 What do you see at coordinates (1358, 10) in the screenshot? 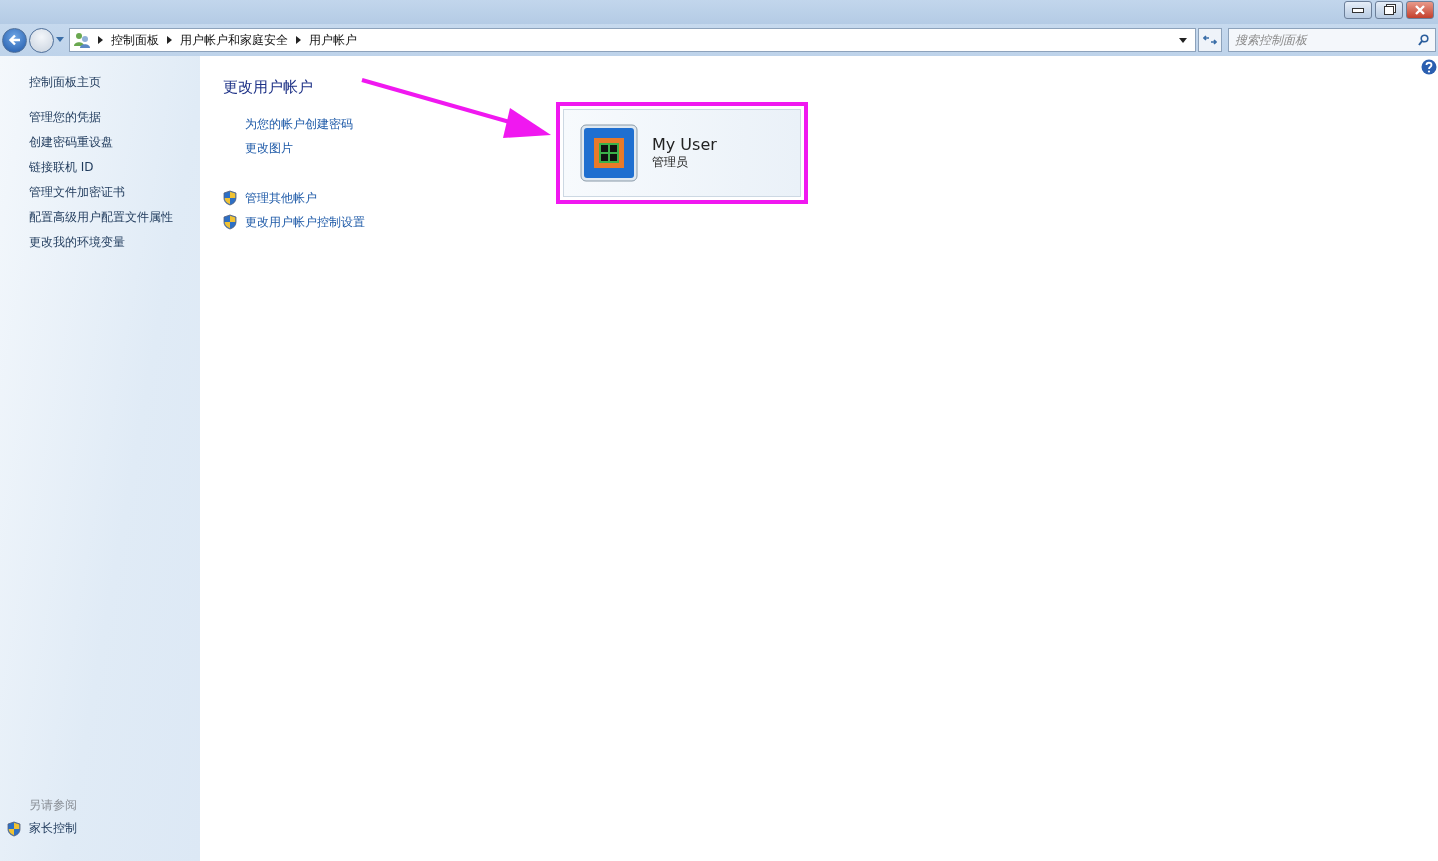
I see `minimize-button` at bounding box center [1358, 10].